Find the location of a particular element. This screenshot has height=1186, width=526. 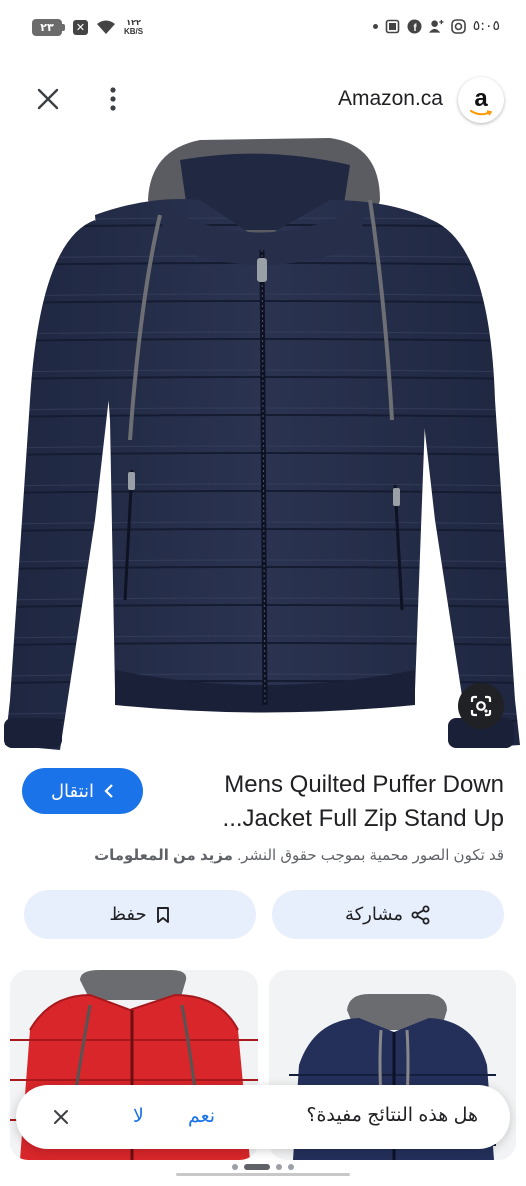

visit-button: انتقال is located at coordinates (82, 791).